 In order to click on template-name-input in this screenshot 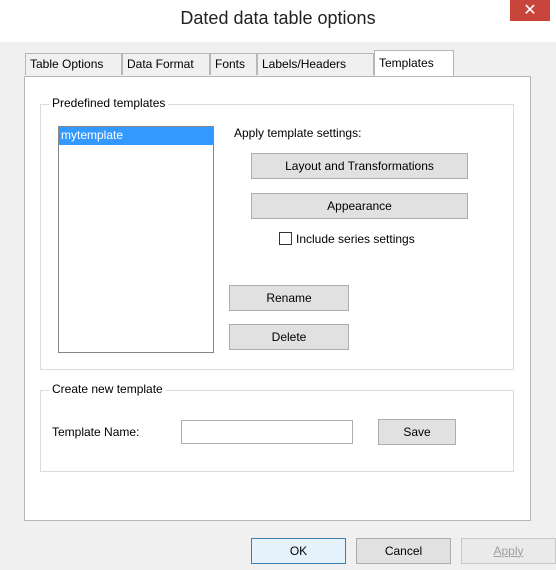, I will do `click(267, 432)`.